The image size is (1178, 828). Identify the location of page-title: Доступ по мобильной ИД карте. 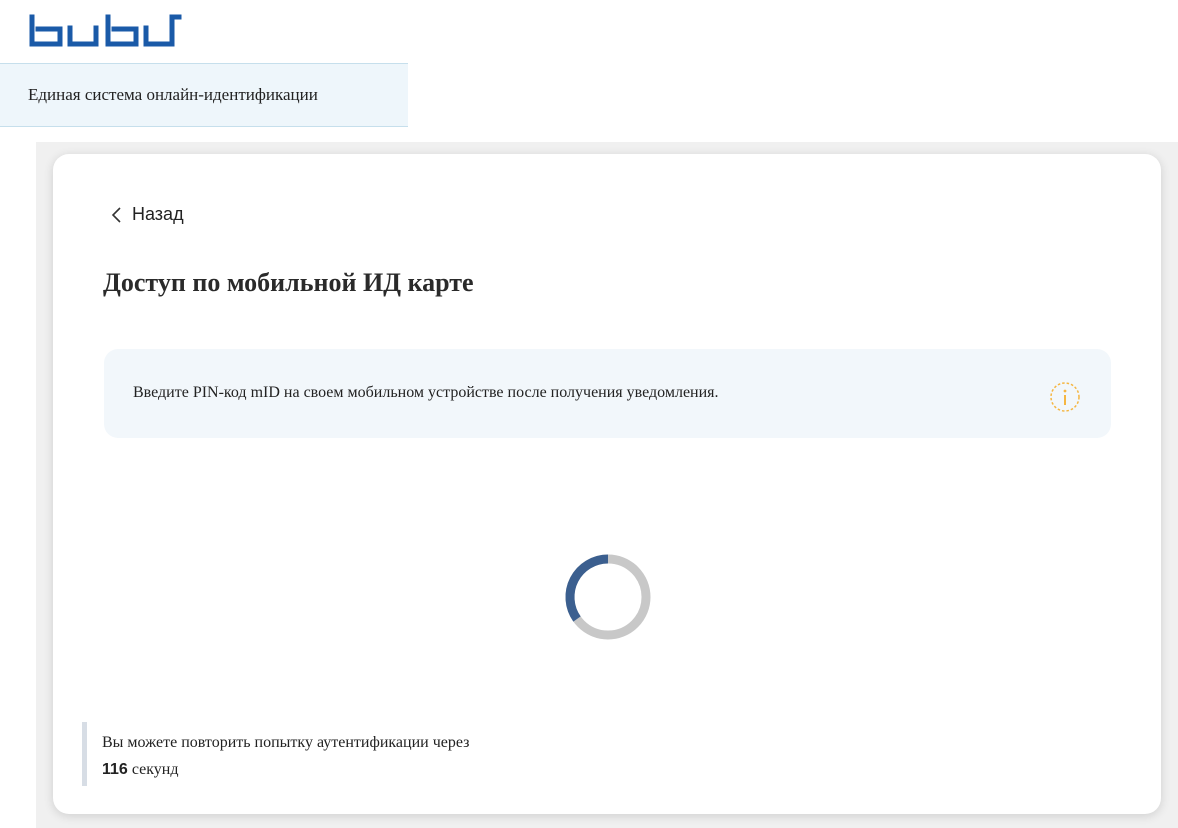
(288, 282).